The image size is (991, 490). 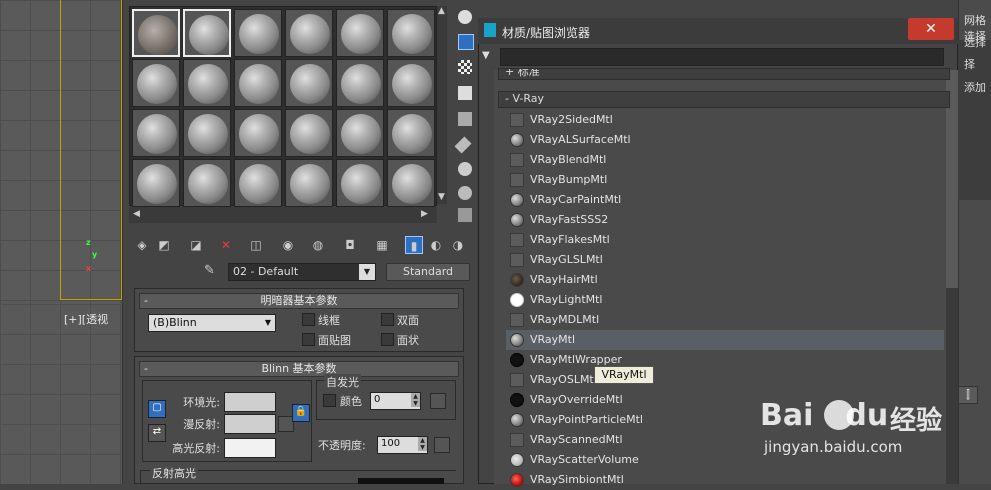 What do you see at coordinates (725, 320) in the screenshot?
I see `list-item: VRayMDLMtl` at bounding box center [725, 320].